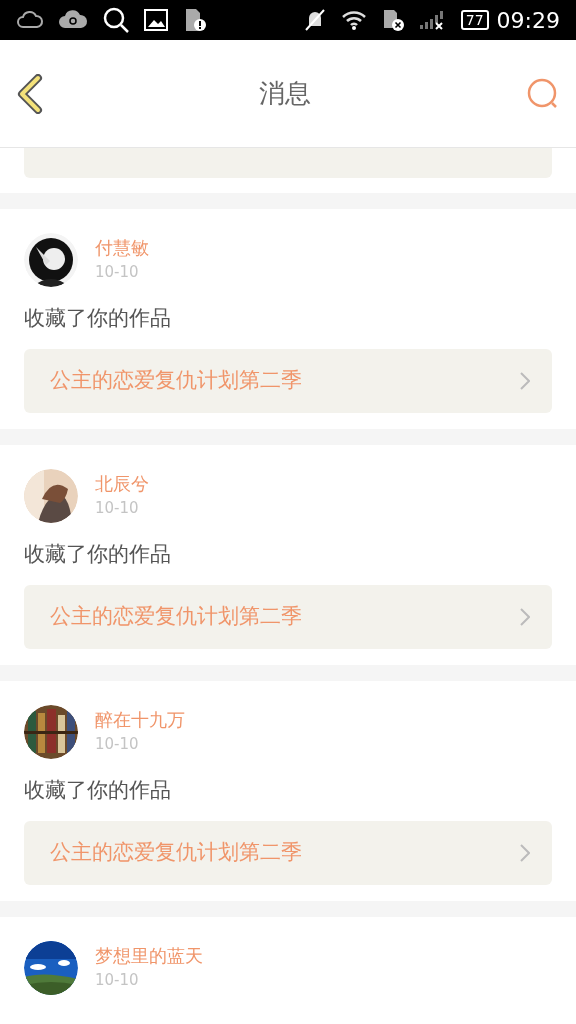 This screenshot has width=576, height=1024. What do you see at coordinates (116, 20) in the screenshot?
I see `search-icon` at bounding box center [116, 20].